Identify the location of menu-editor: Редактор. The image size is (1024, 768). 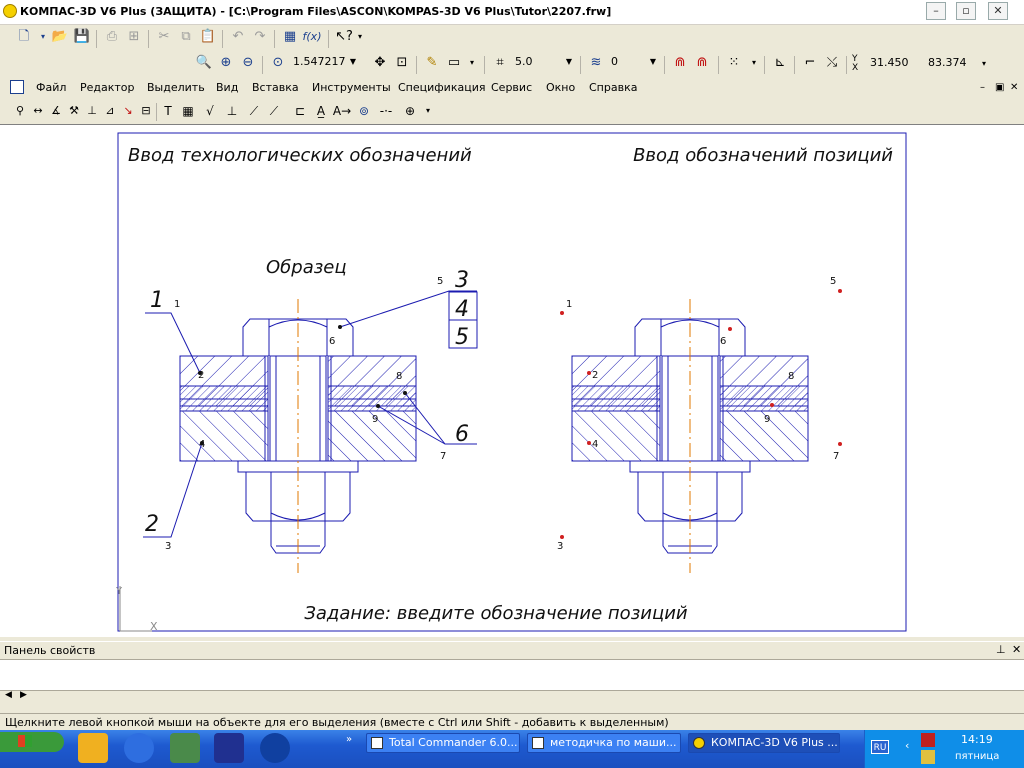
(107, 87).